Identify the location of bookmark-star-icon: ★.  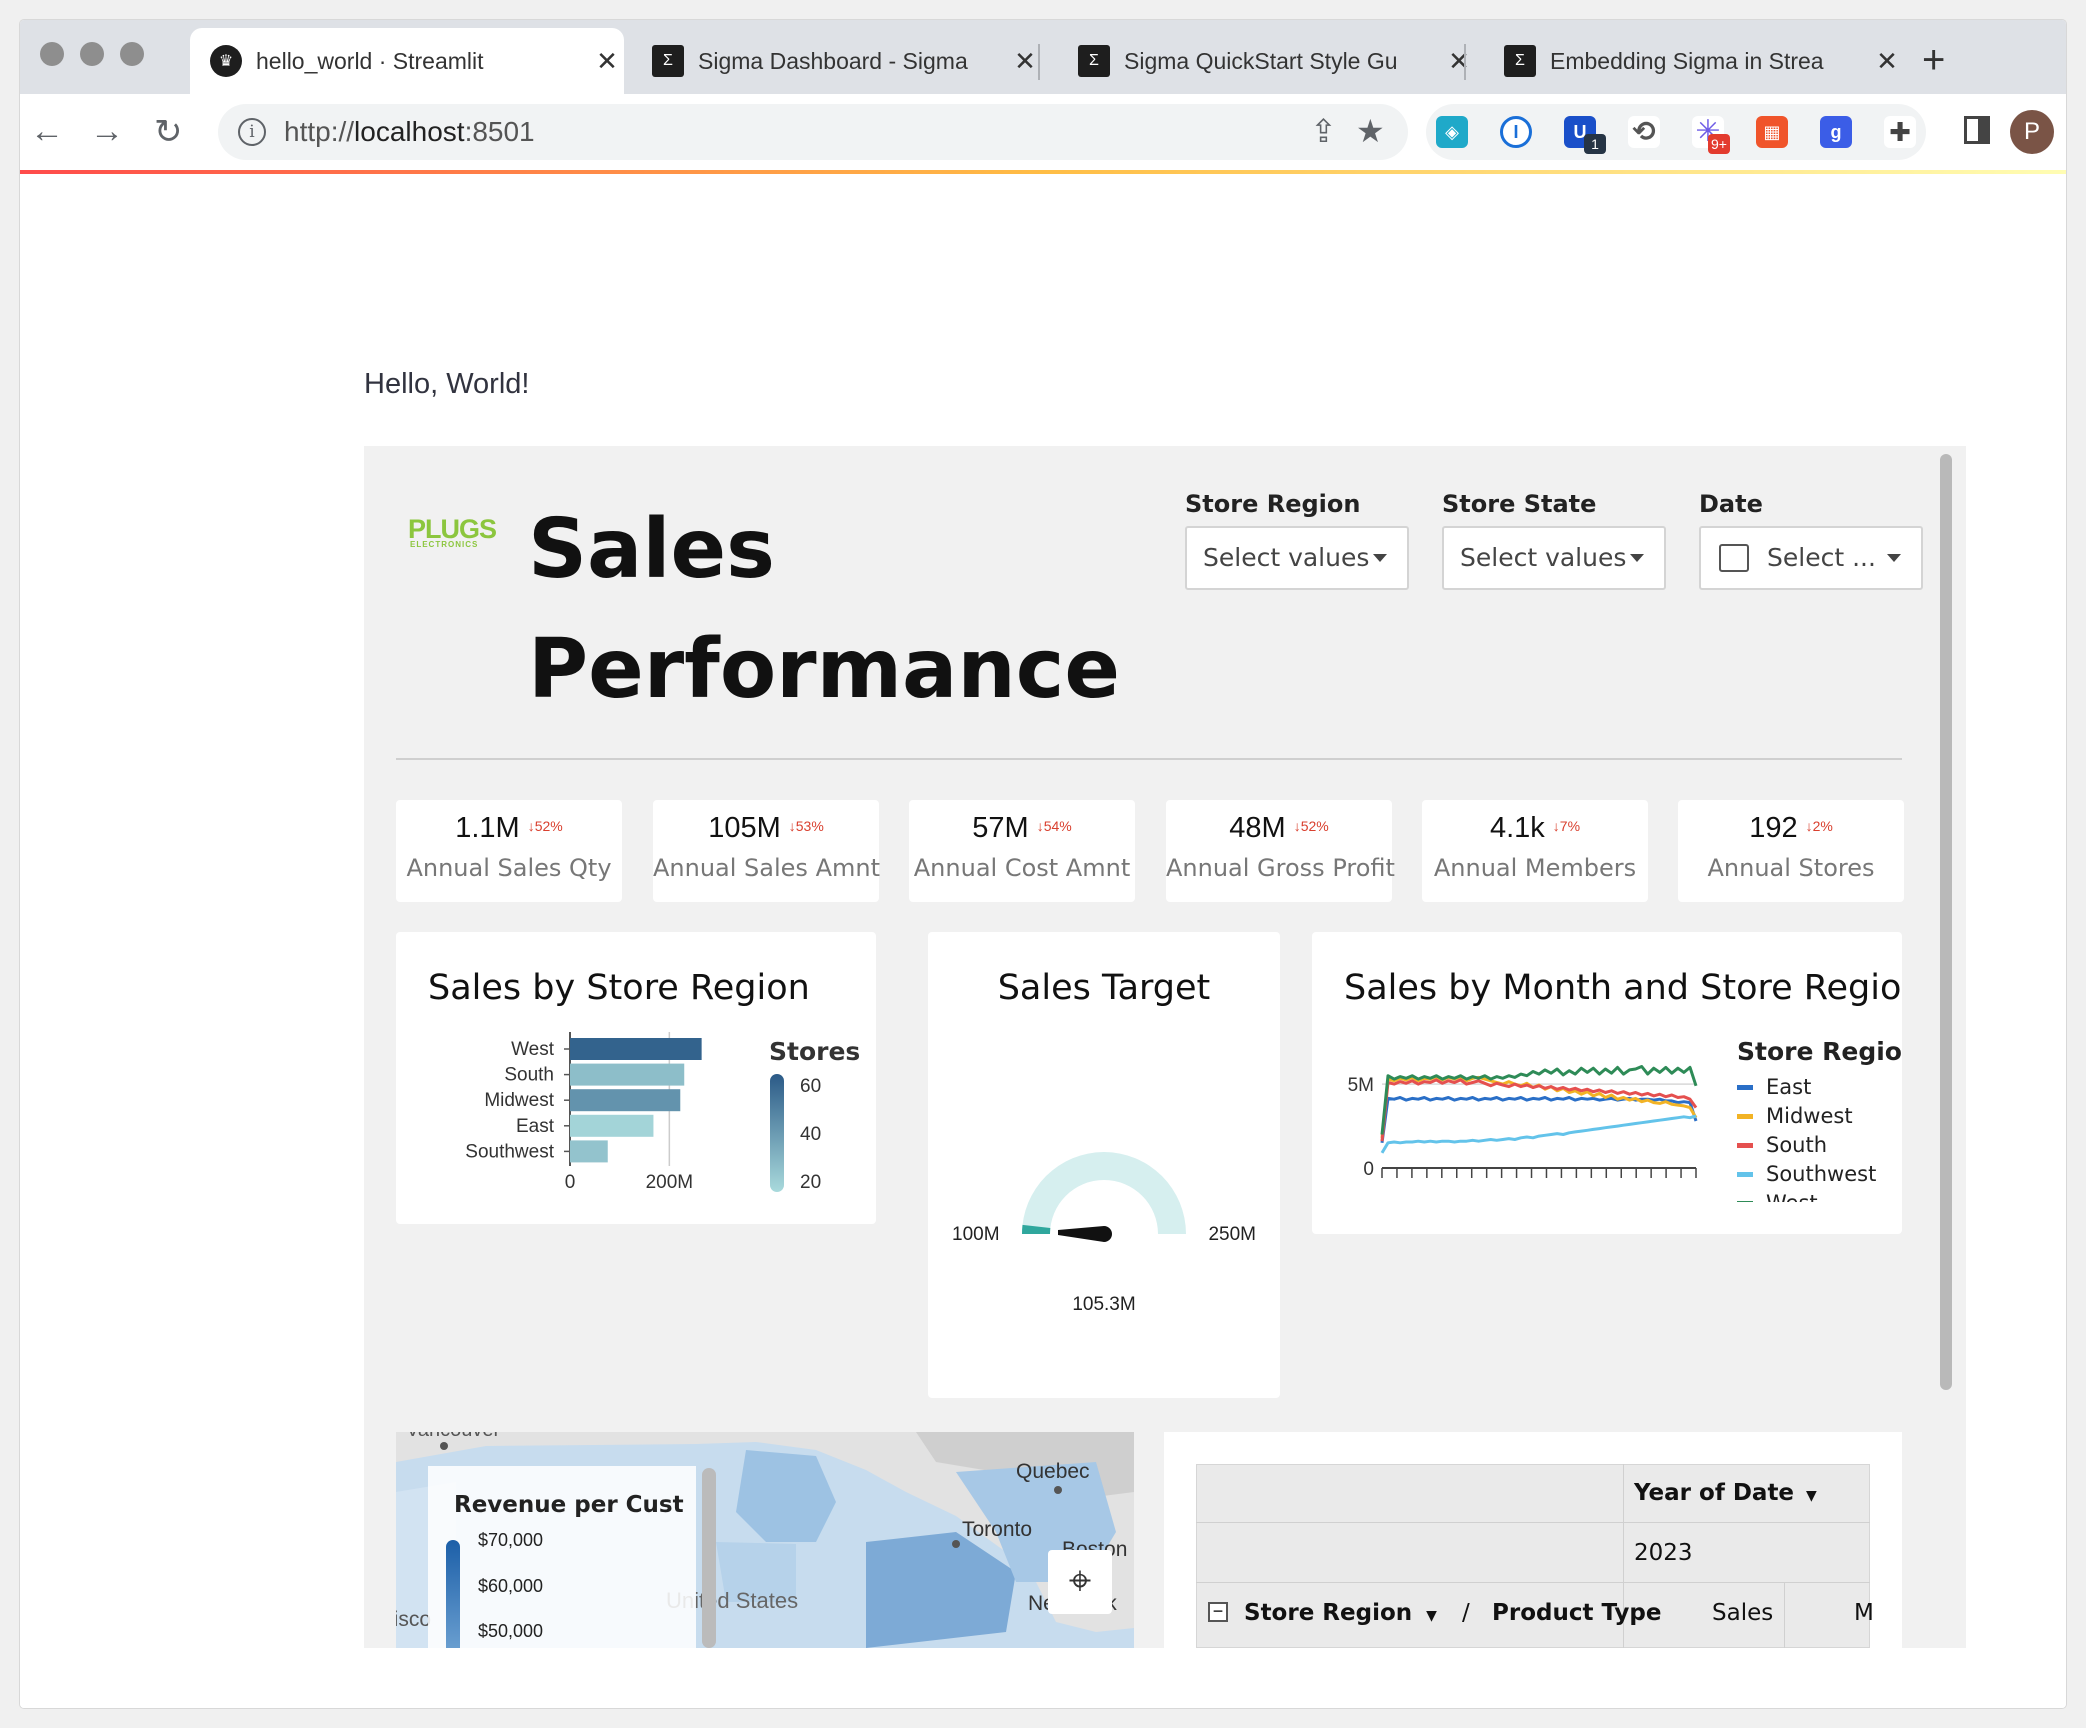
(1370, 131).